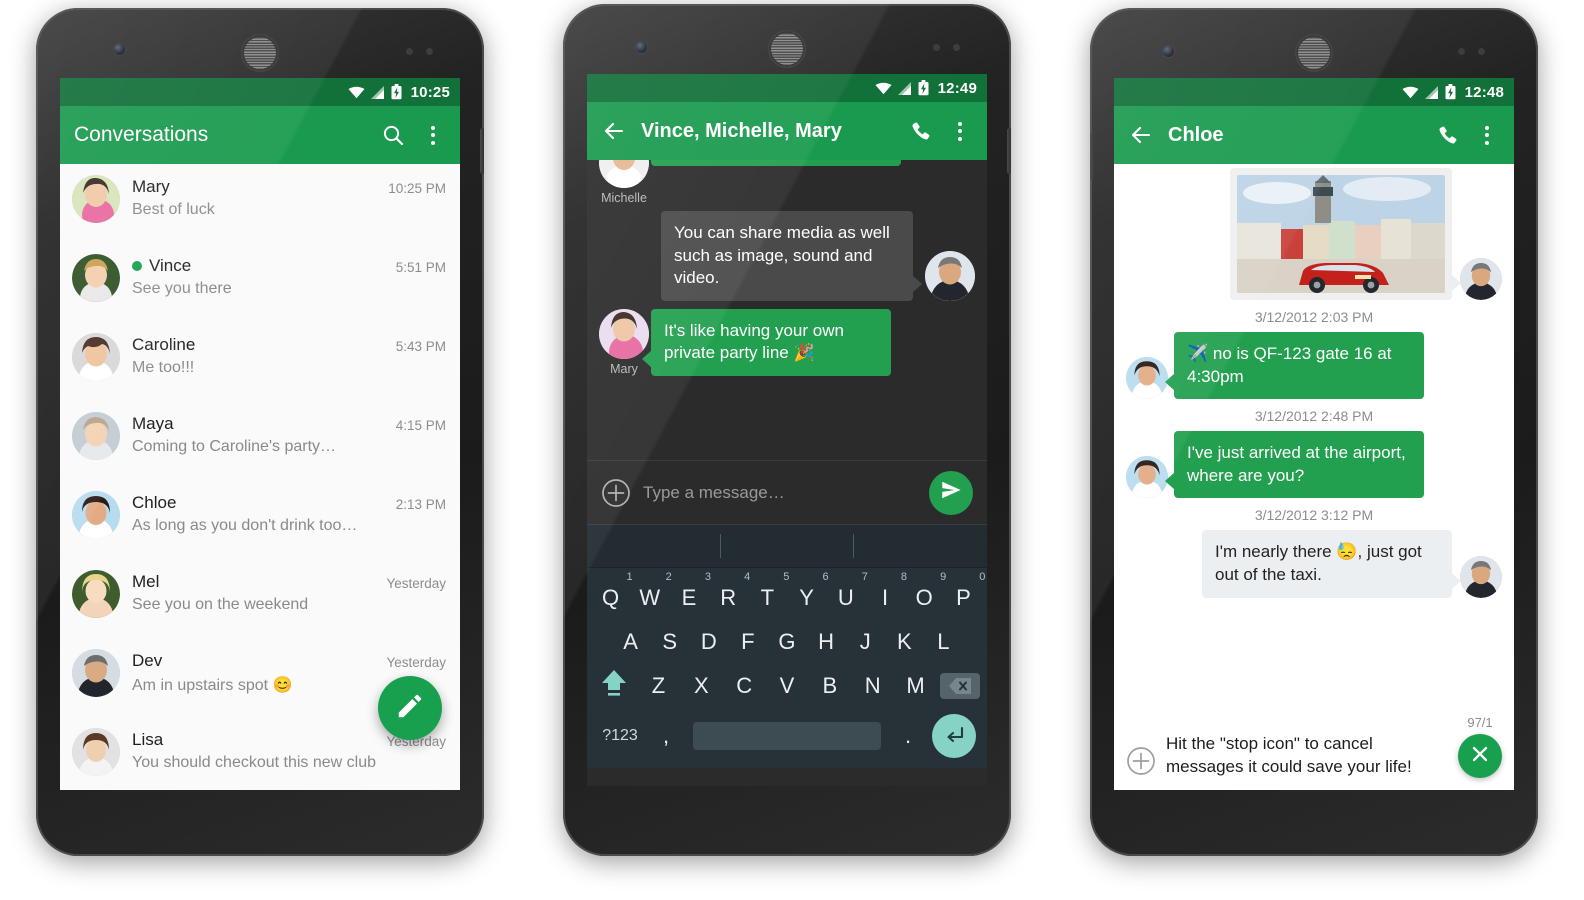  What do you see at coordinates (786, 642) in the screenshot?
I see `key-G: G` at bounding box center [786, 642].